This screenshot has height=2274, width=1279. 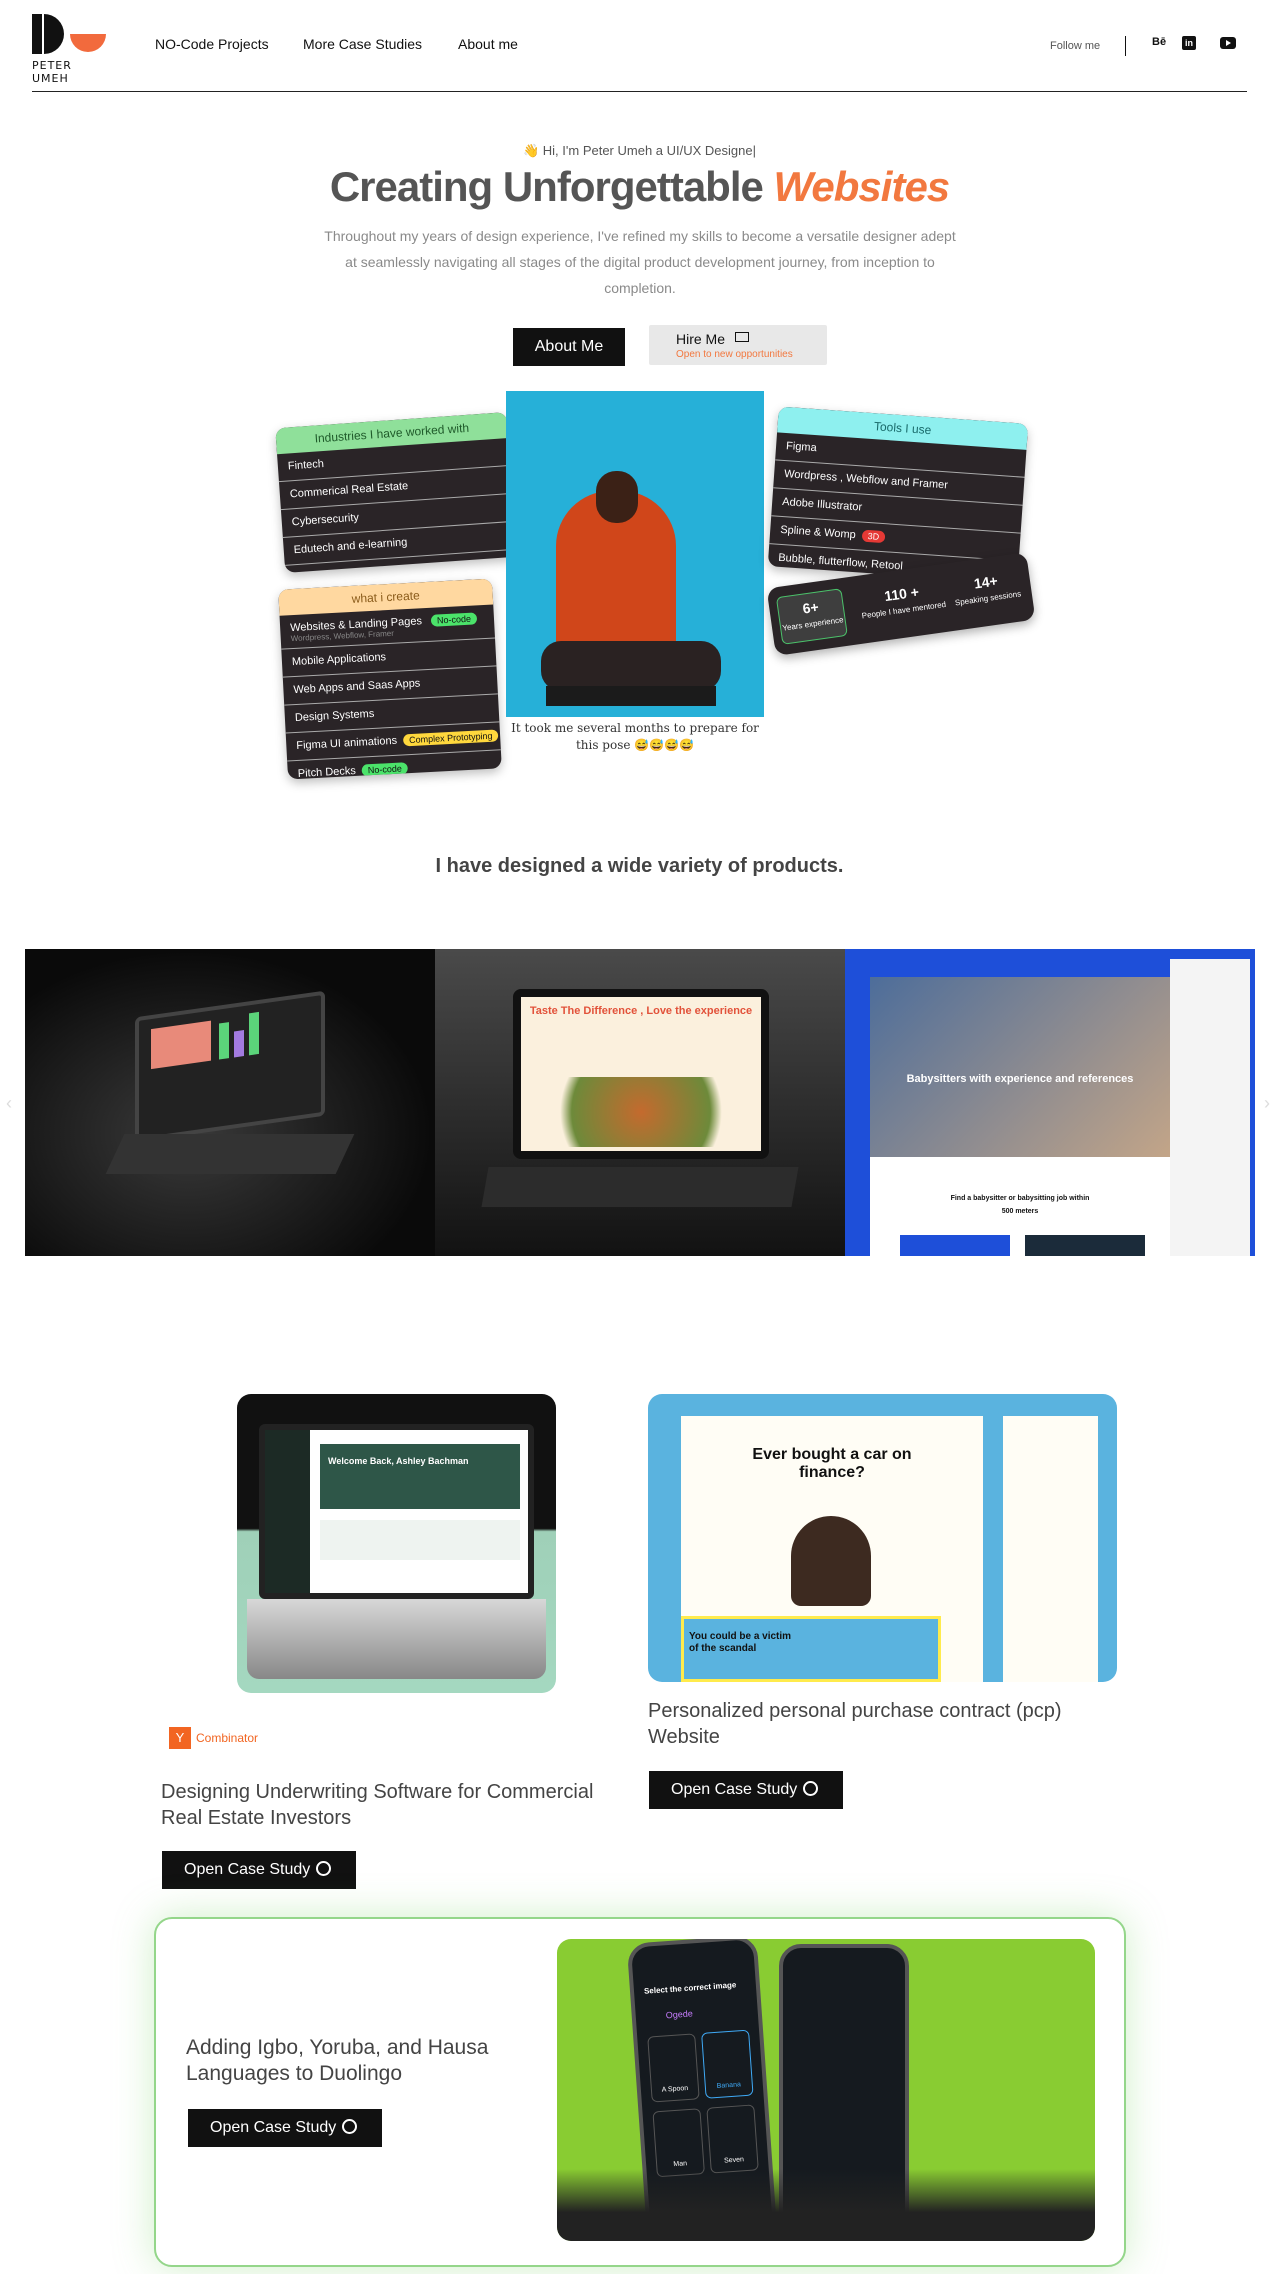 What do you see at coordinates (230, 1102) in the screenshot?
I see `carousel-slide-dashboard` at bounding box center [230, 1102].